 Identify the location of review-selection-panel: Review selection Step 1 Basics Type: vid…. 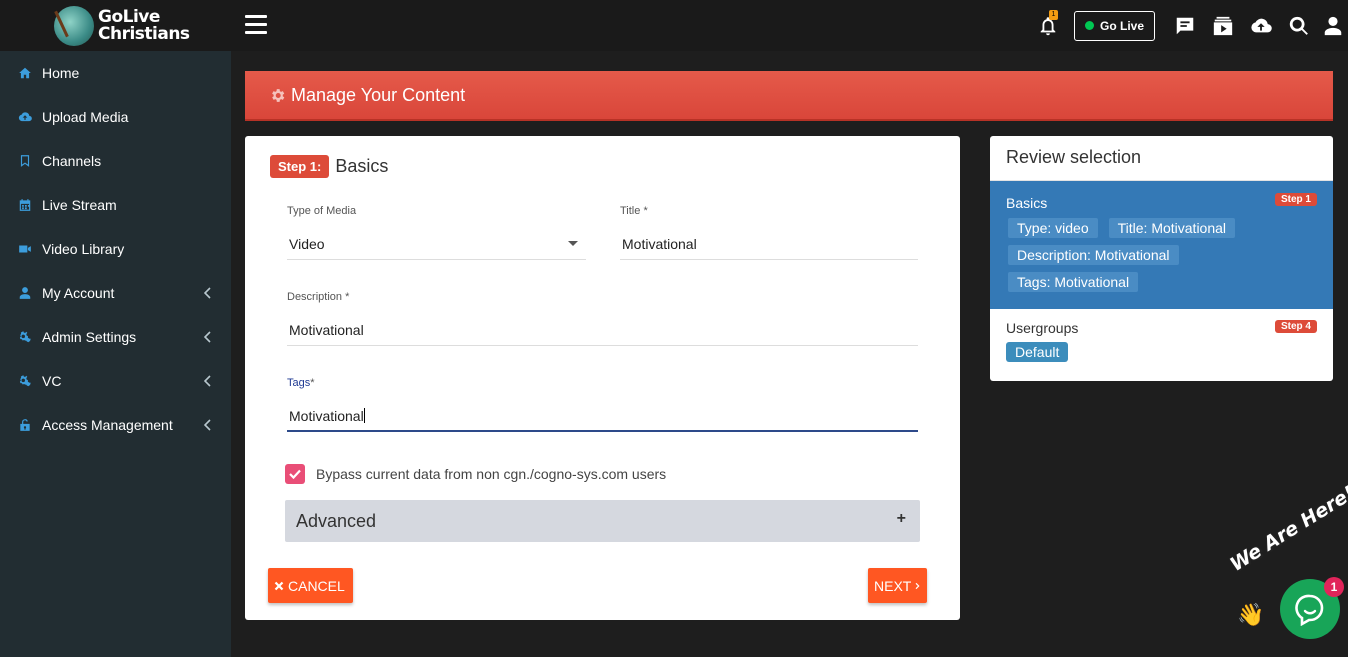
(1161, 258).